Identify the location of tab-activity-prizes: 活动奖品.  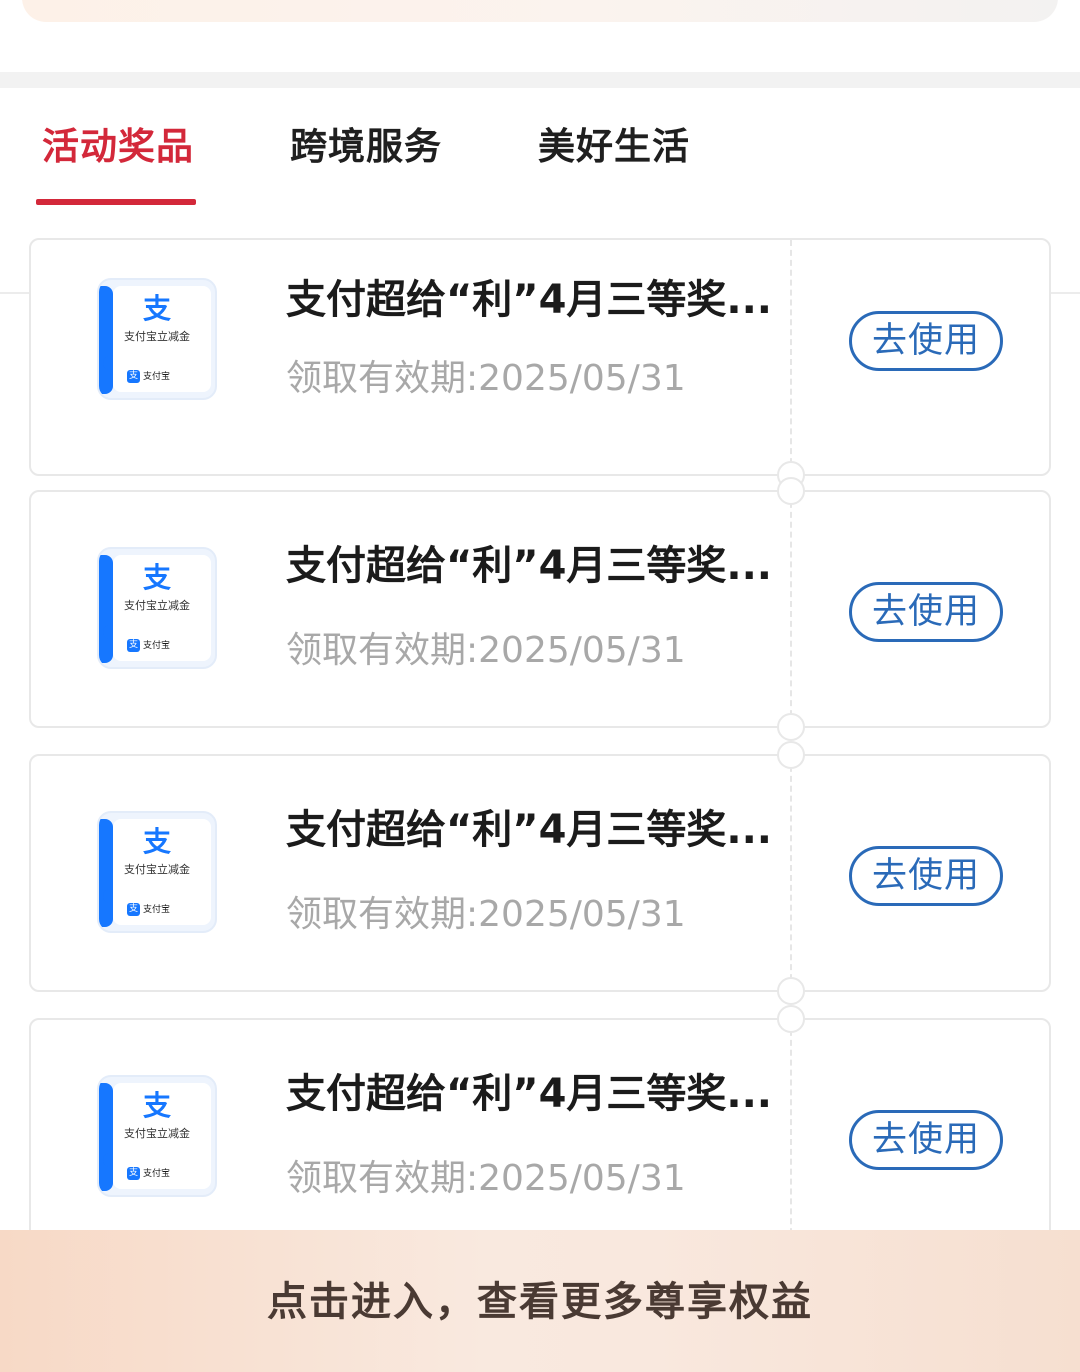
(118, 147).